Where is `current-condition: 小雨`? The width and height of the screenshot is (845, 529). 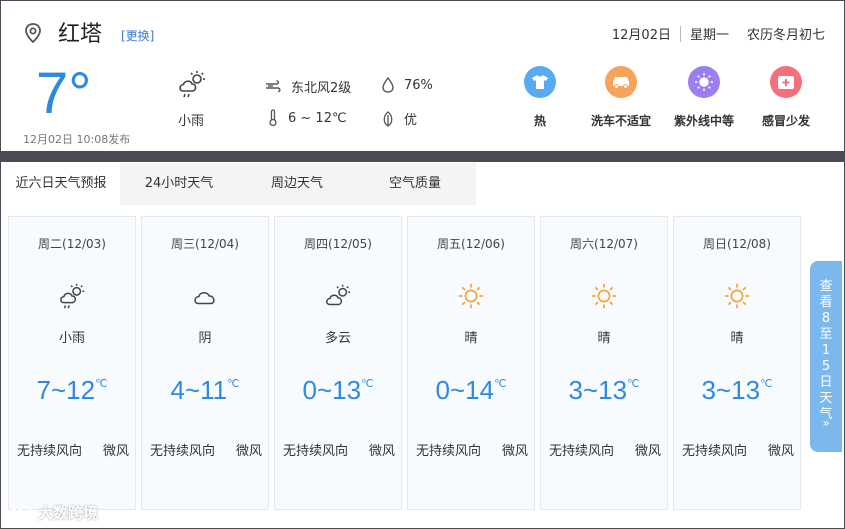
current-condition: 小雨 is located at coordinates (191, 121).